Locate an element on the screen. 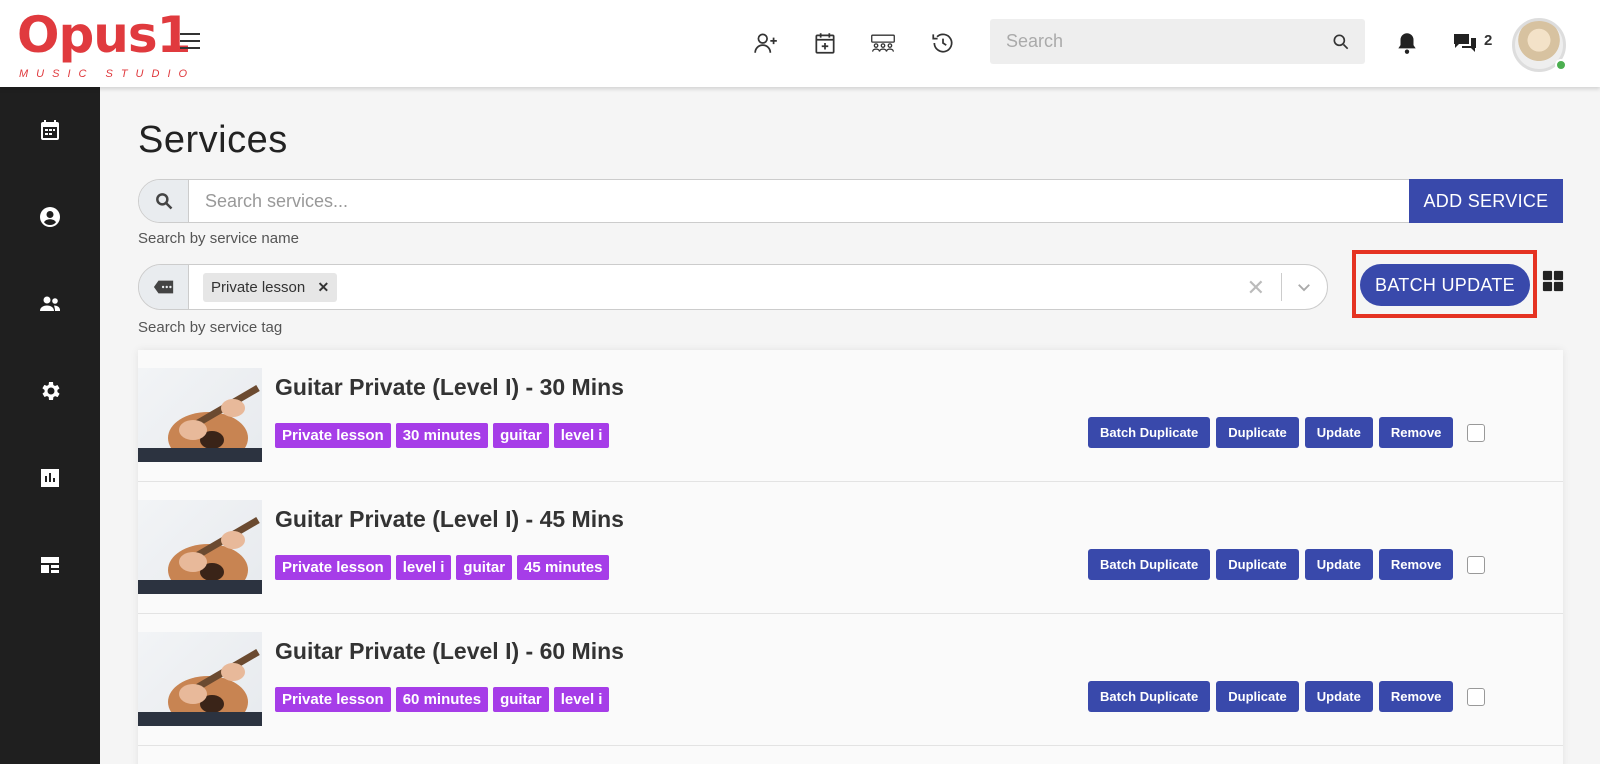 The width and height of the screenshot is (1600, 764). logo: Opus1 MUSIC STUDIO is located at coordinates (104, 44).